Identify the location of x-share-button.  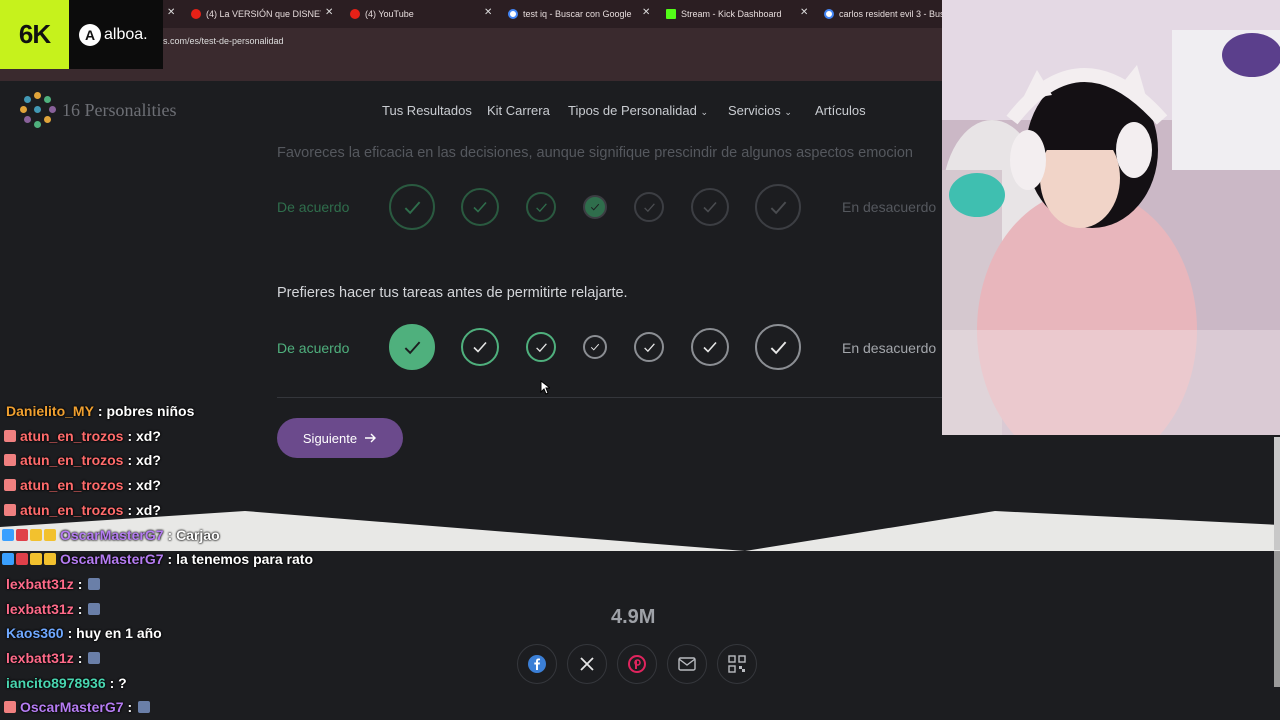
(587, 664).